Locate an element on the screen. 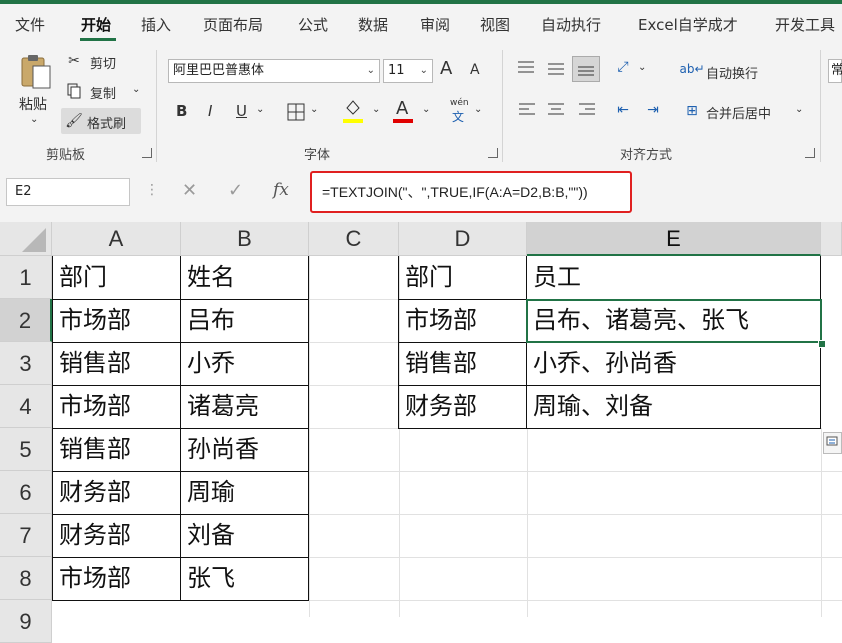 The image size is (842, 643). column-header-f is located at coordinates (831, 239).